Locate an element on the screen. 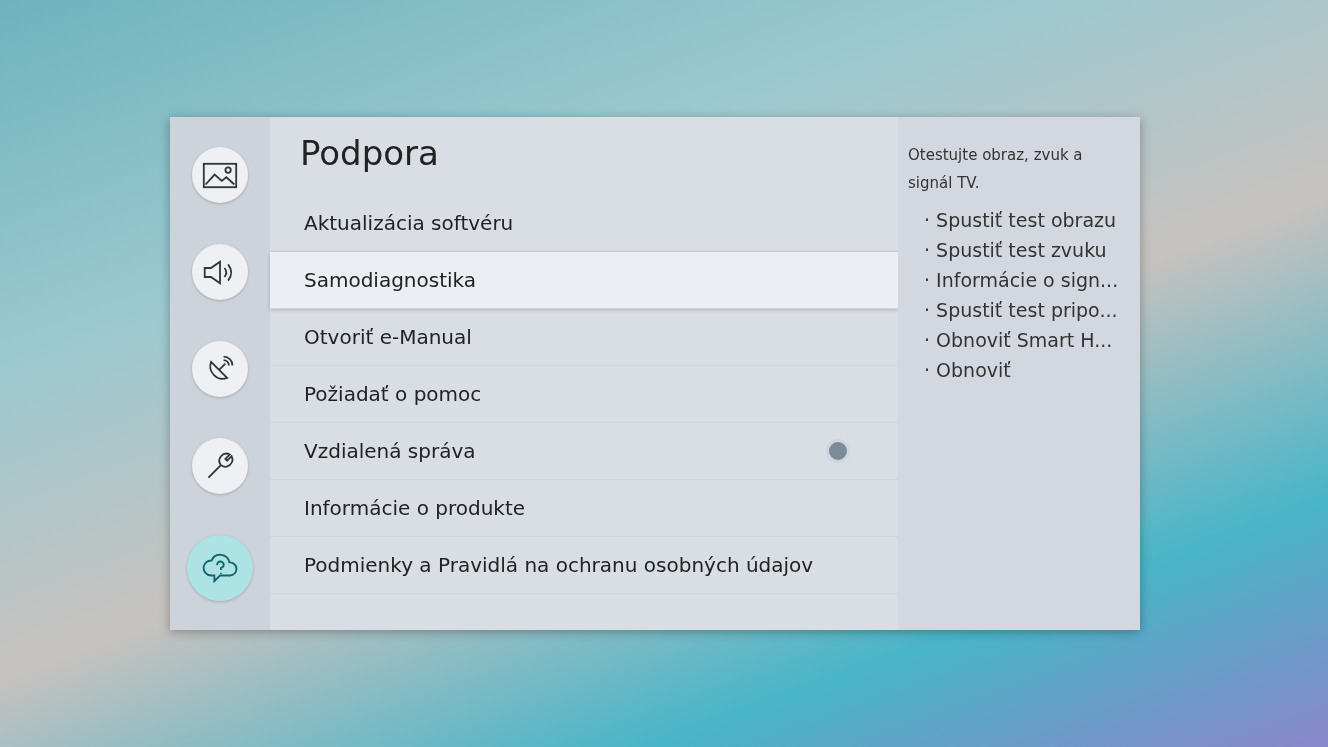 Image resolution: width=1328 pixels, height=747 pixels. menu-item: Otvoriť e-Manual is located at coordinates (584, 337).